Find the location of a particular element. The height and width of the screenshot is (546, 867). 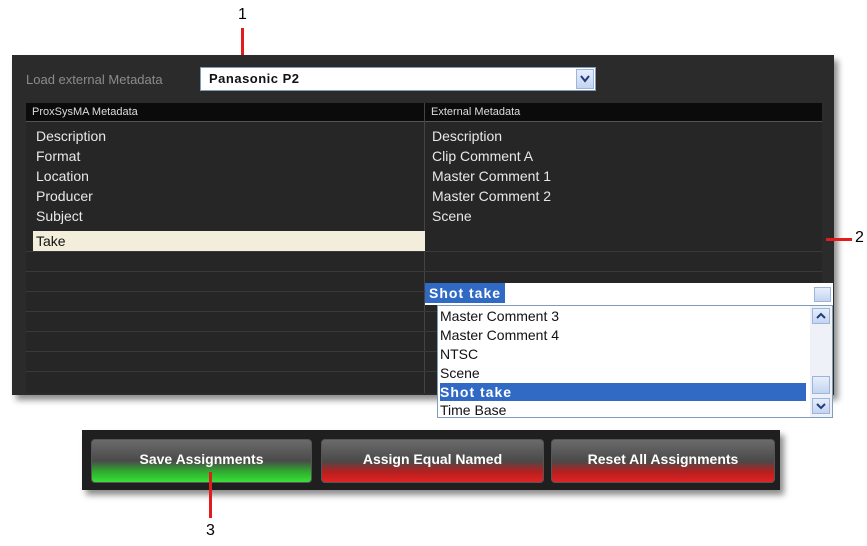

table-cell-proxsysma: Format is located at coordinates (58, 156).